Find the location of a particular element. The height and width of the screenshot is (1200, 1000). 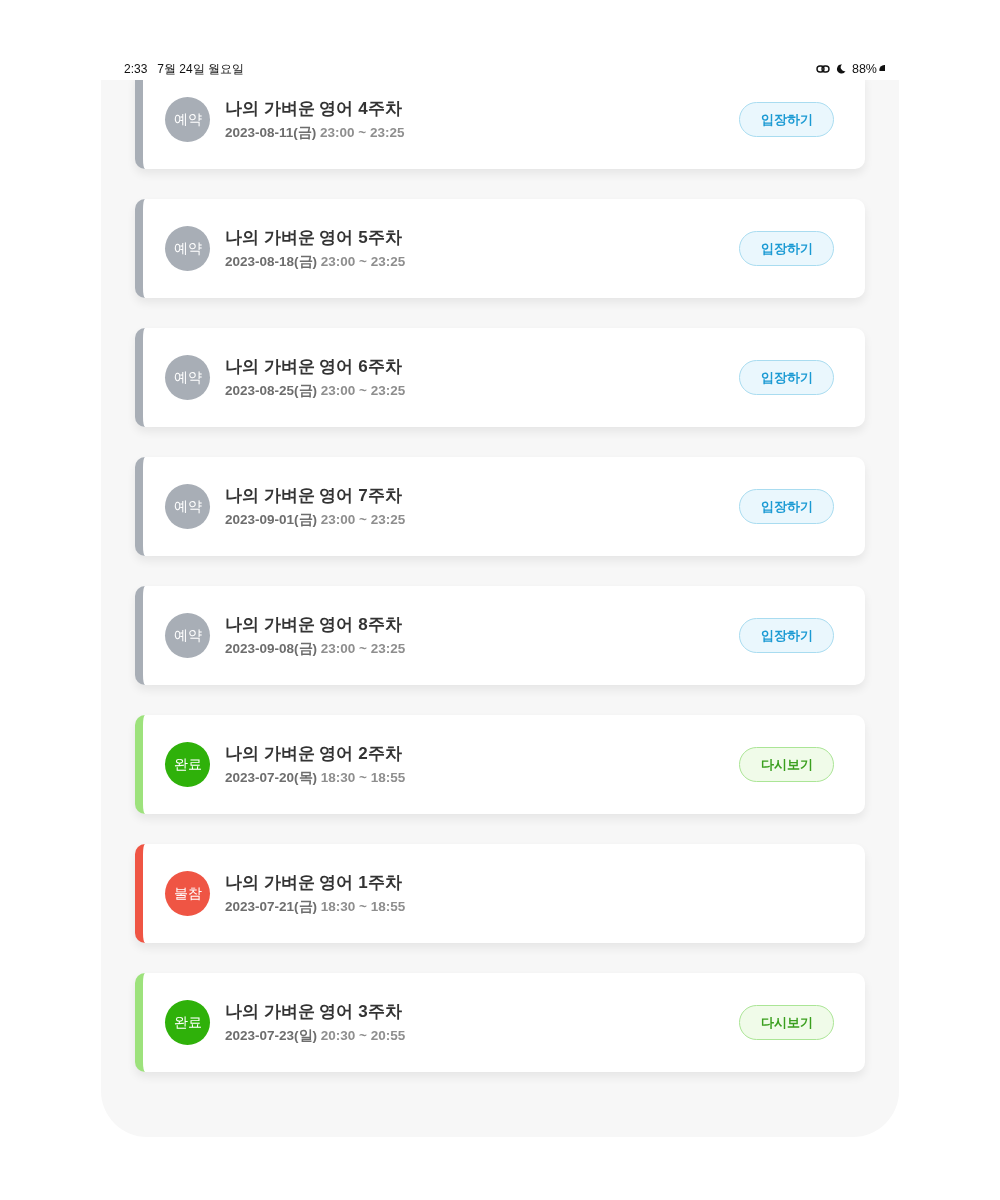

session-title: 나의 가벼운 영어 7주차 is located at coordinates (314, 496).